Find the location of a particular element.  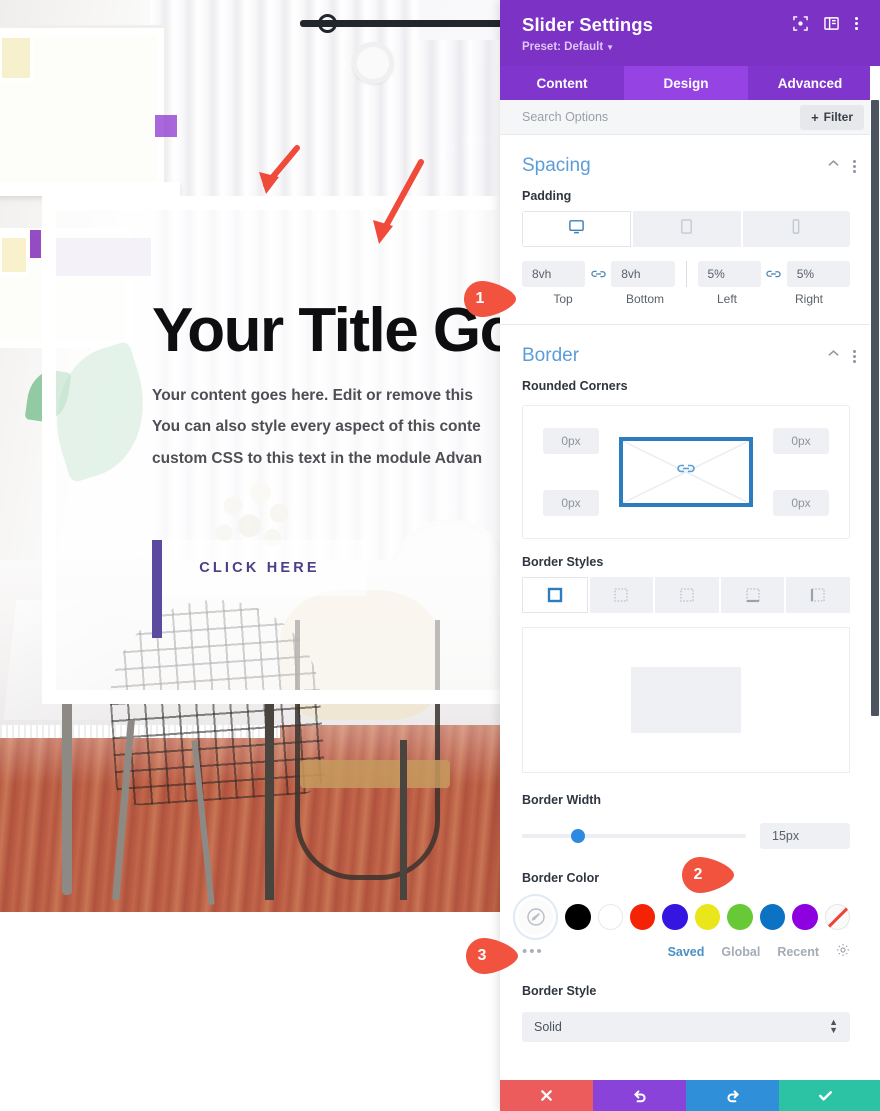

filter-button: + Filter is located at coordinates (832, 117).